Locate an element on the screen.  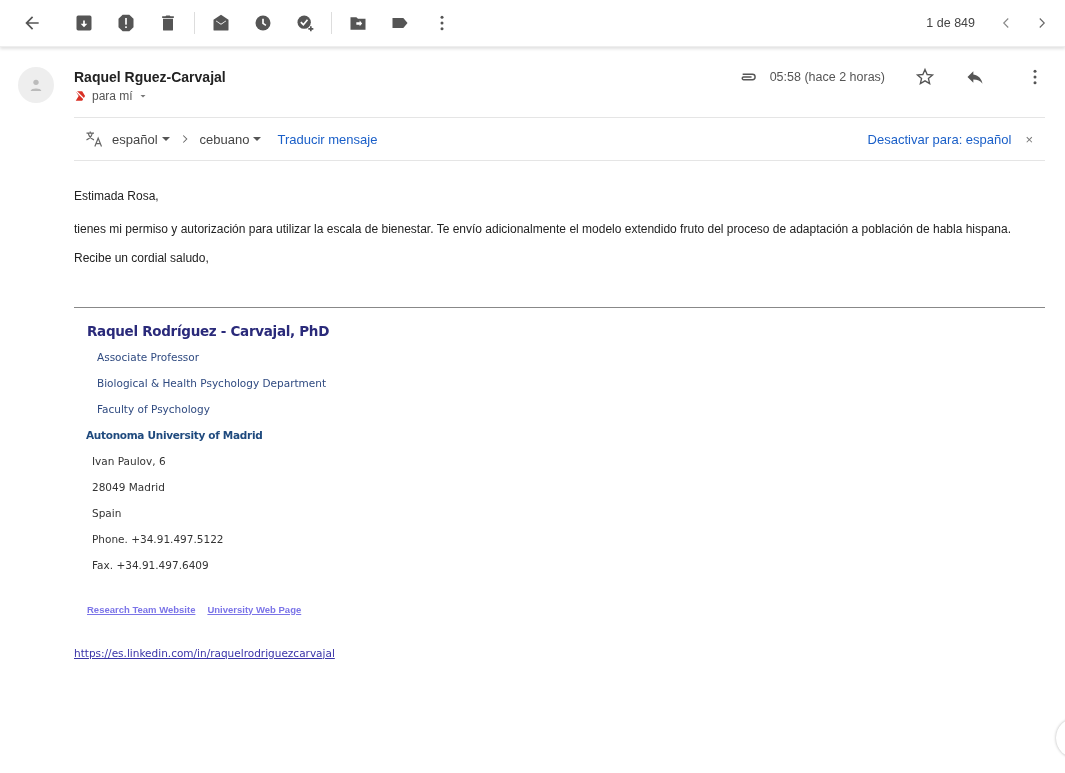
star-icon is located at coordinates (925, 77).